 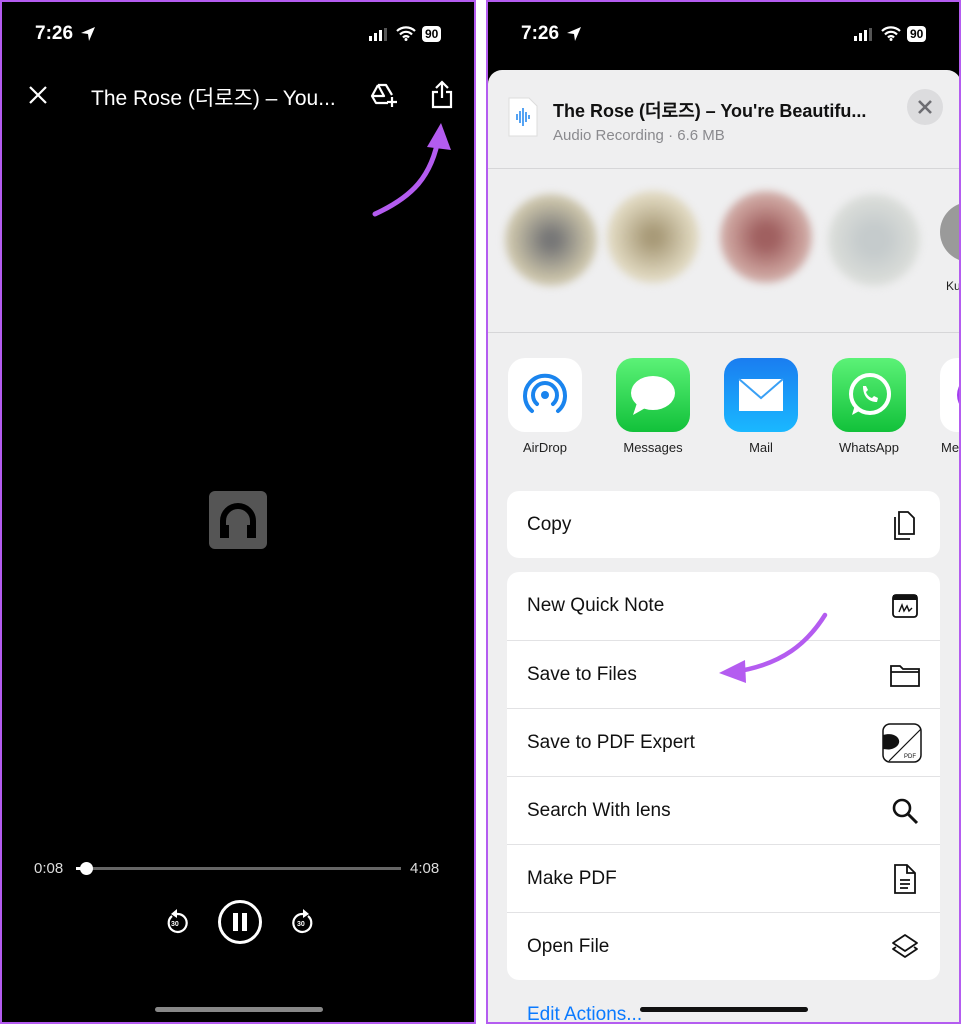 I want to click on svg-text: PDF, so click(x=910, y=757).